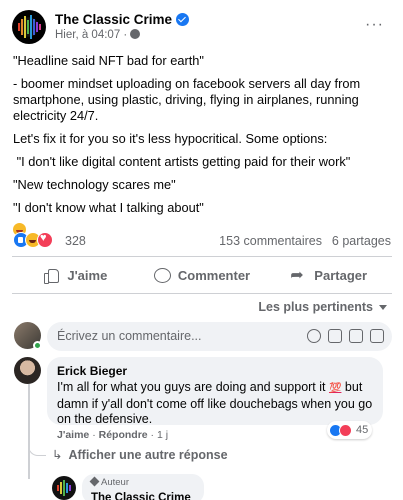 Image resolution: width=403 pixels, height=500 pixels. I want to click on reply-avatar, so click(64, 488).